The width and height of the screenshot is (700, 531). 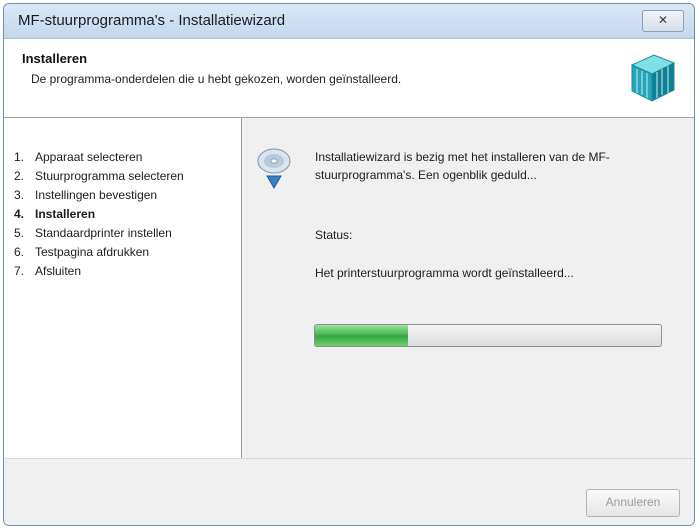 What do you see at coordinates (55, 58) in the screenshot?
I see `page-title: Installeren` at bounding box center [55, 58].